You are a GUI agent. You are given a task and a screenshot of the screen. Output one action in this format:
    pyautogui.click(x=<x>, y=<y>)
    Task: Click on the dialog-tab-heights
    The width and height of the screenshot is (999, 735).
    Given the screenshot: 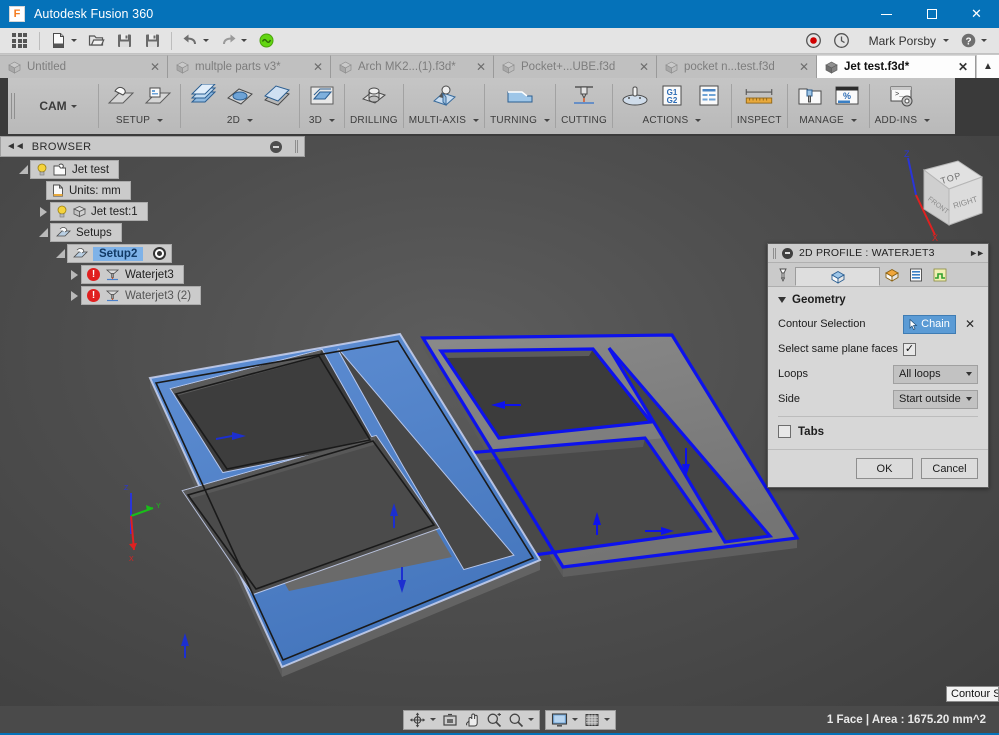 What is the action you would take?
    pyautogui.click(x=892, y=274)
    